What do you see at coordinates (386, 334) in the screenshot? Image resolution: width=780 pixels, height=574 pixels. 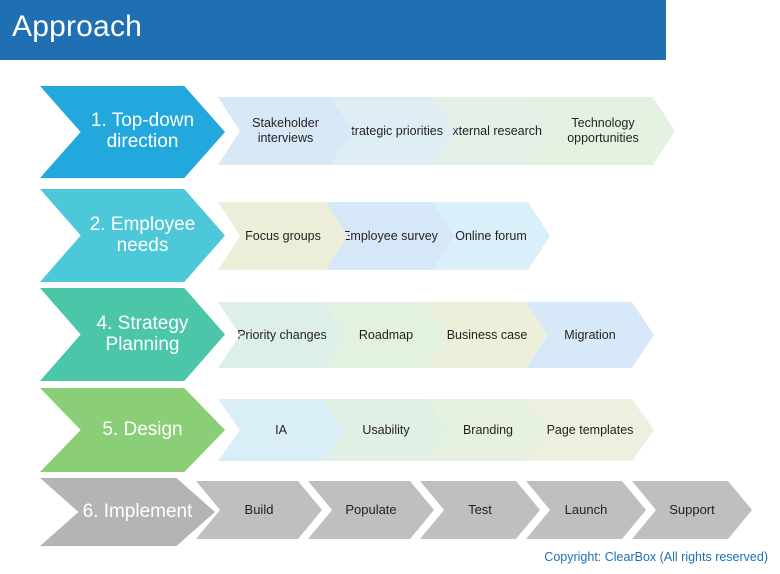 I see `process-step-label: Roadmap` at bounding box center [386, 334].